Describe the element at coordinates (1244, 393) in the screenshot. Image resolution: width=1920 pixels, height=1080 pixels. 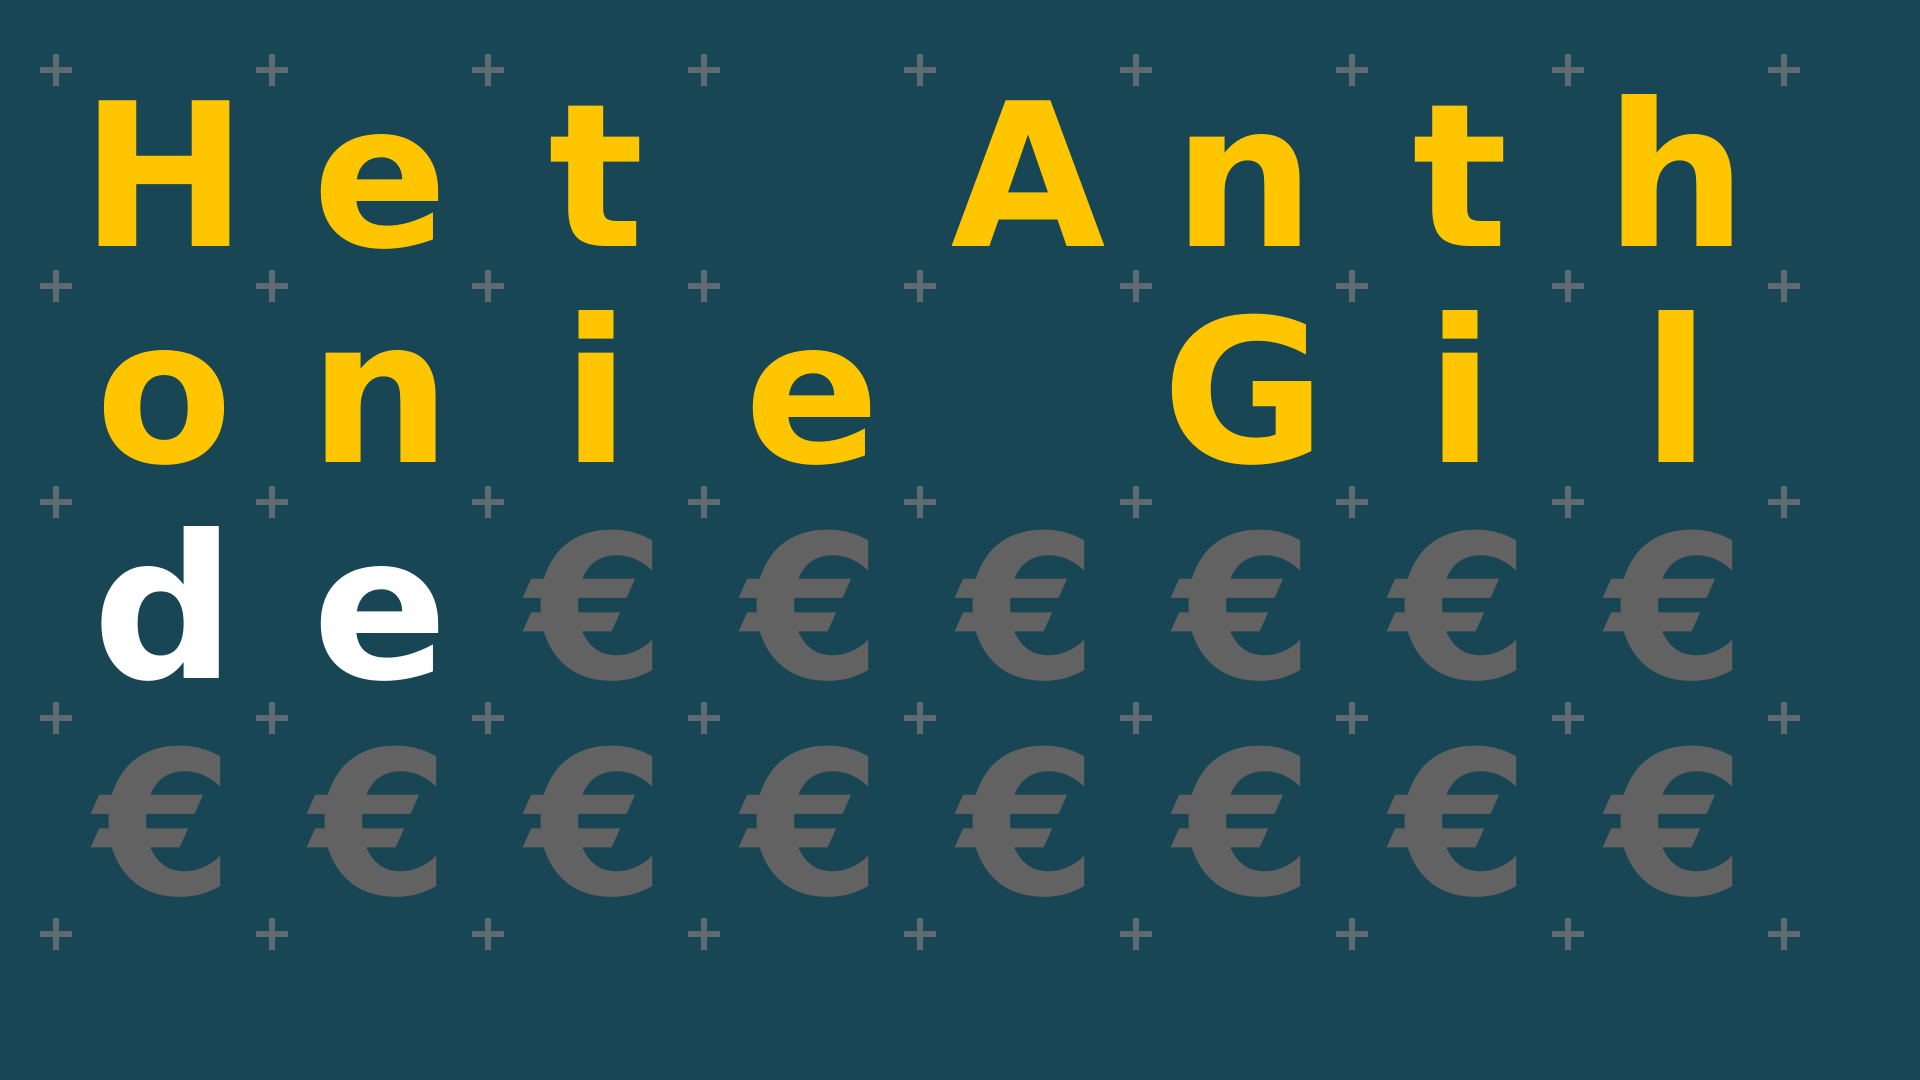
I see `letter-cell: G` at that location.